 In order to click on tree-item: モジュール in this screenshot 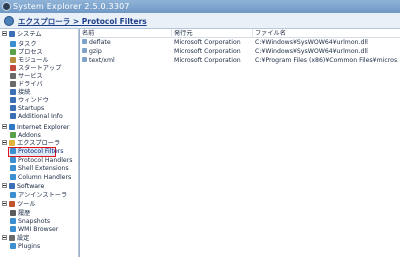, I will do `click(29, 61)`.